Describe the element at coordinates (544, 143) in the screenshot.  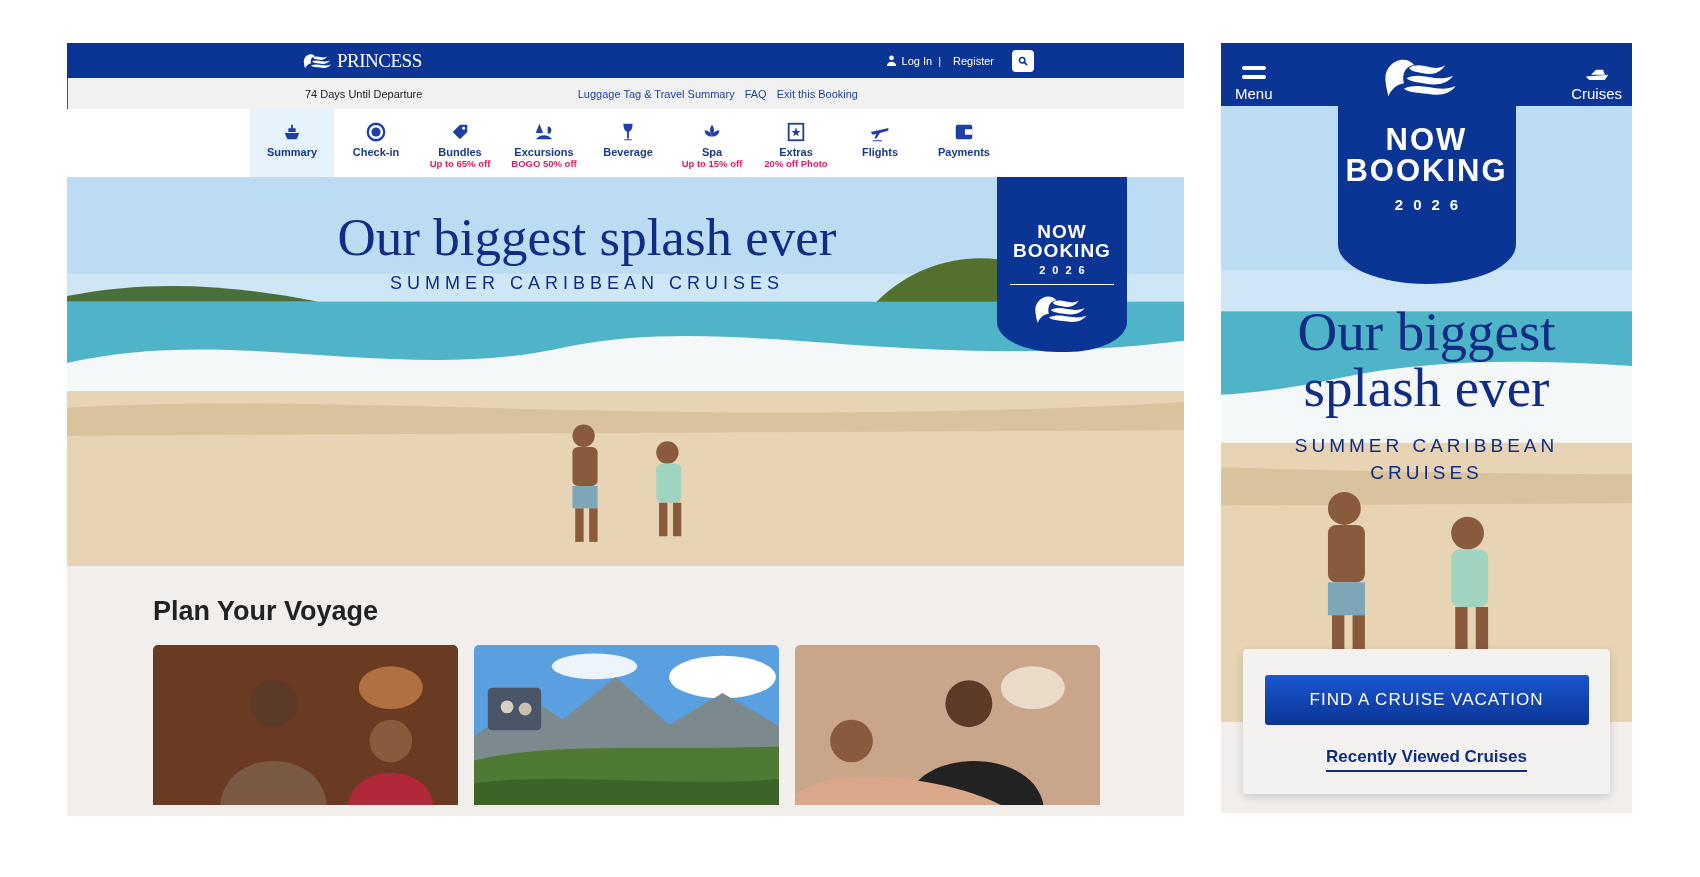
I see `nav-tab: Excursions BOGO 50% off` at that location.